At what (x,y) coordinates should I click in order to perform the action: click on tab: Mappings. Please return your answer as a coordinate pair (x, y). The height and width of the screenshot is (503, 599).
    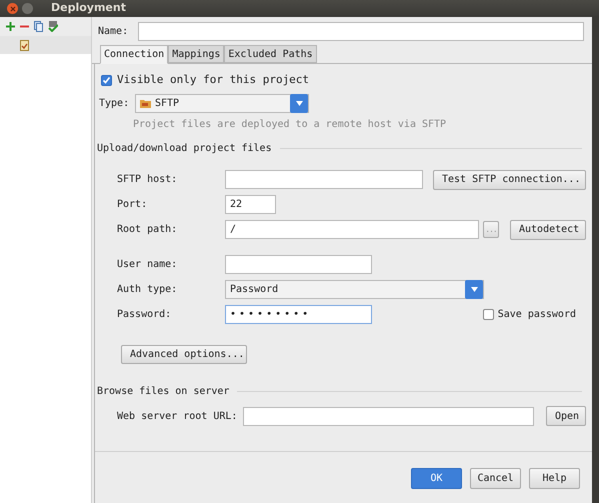
    Looking at the image, I should click on (196, 54).